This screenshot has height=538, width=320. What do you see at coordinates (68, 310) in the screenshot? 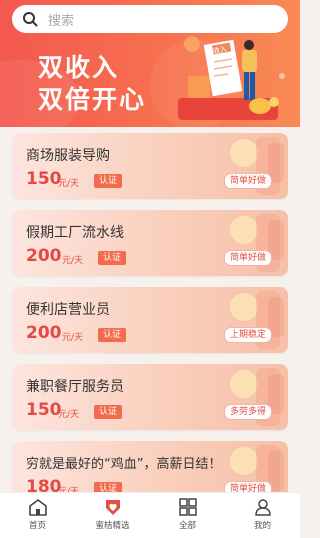
I see `job-title: 便利店营业员` at bounding box center [68, 310].